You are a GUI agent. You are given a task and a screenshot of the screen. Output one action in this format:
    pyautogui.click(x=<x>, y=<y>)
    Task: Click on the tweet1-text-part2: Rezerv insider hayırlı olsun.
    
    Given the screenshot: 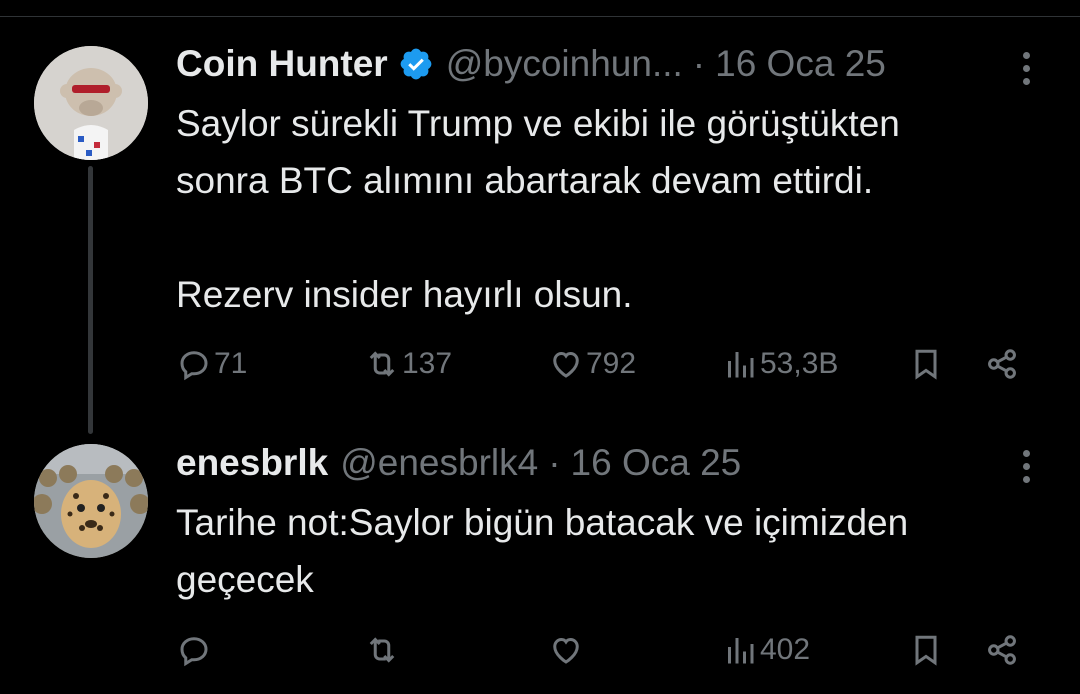 What is the action you would take?
    pyautogui.click(x=404, y=294)
    